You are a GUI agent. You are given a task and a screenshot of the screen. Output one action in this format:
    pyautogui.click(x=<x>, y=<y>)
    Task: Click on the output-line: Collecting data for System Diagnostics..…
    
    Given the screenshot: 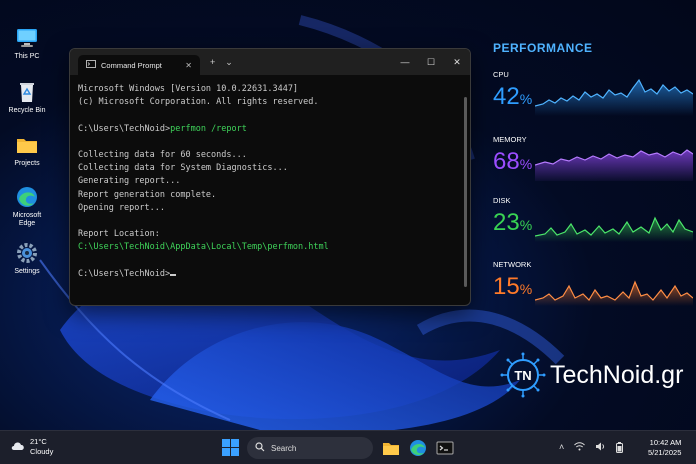 What is the action you would take?
    pyautogui.click(x=183, y=168)
    